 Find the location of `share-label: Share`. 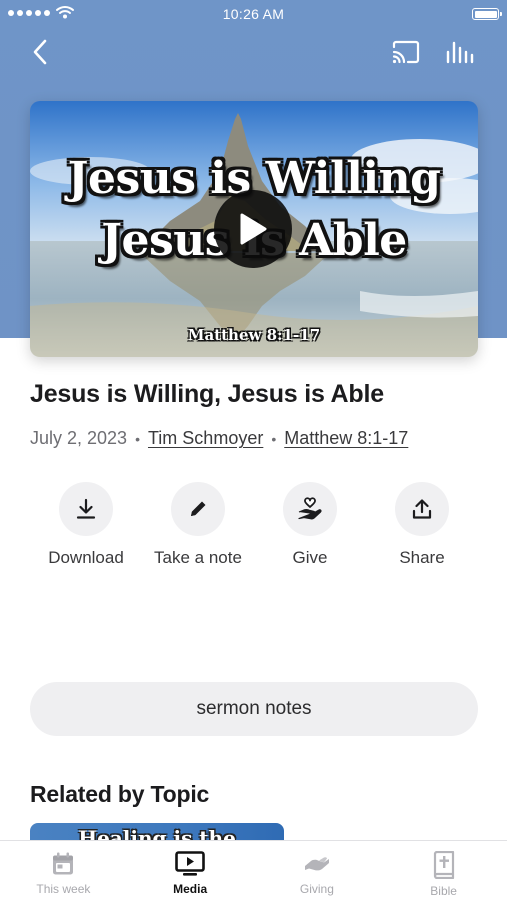

share-label: Share is located at coordinates (422, 557).